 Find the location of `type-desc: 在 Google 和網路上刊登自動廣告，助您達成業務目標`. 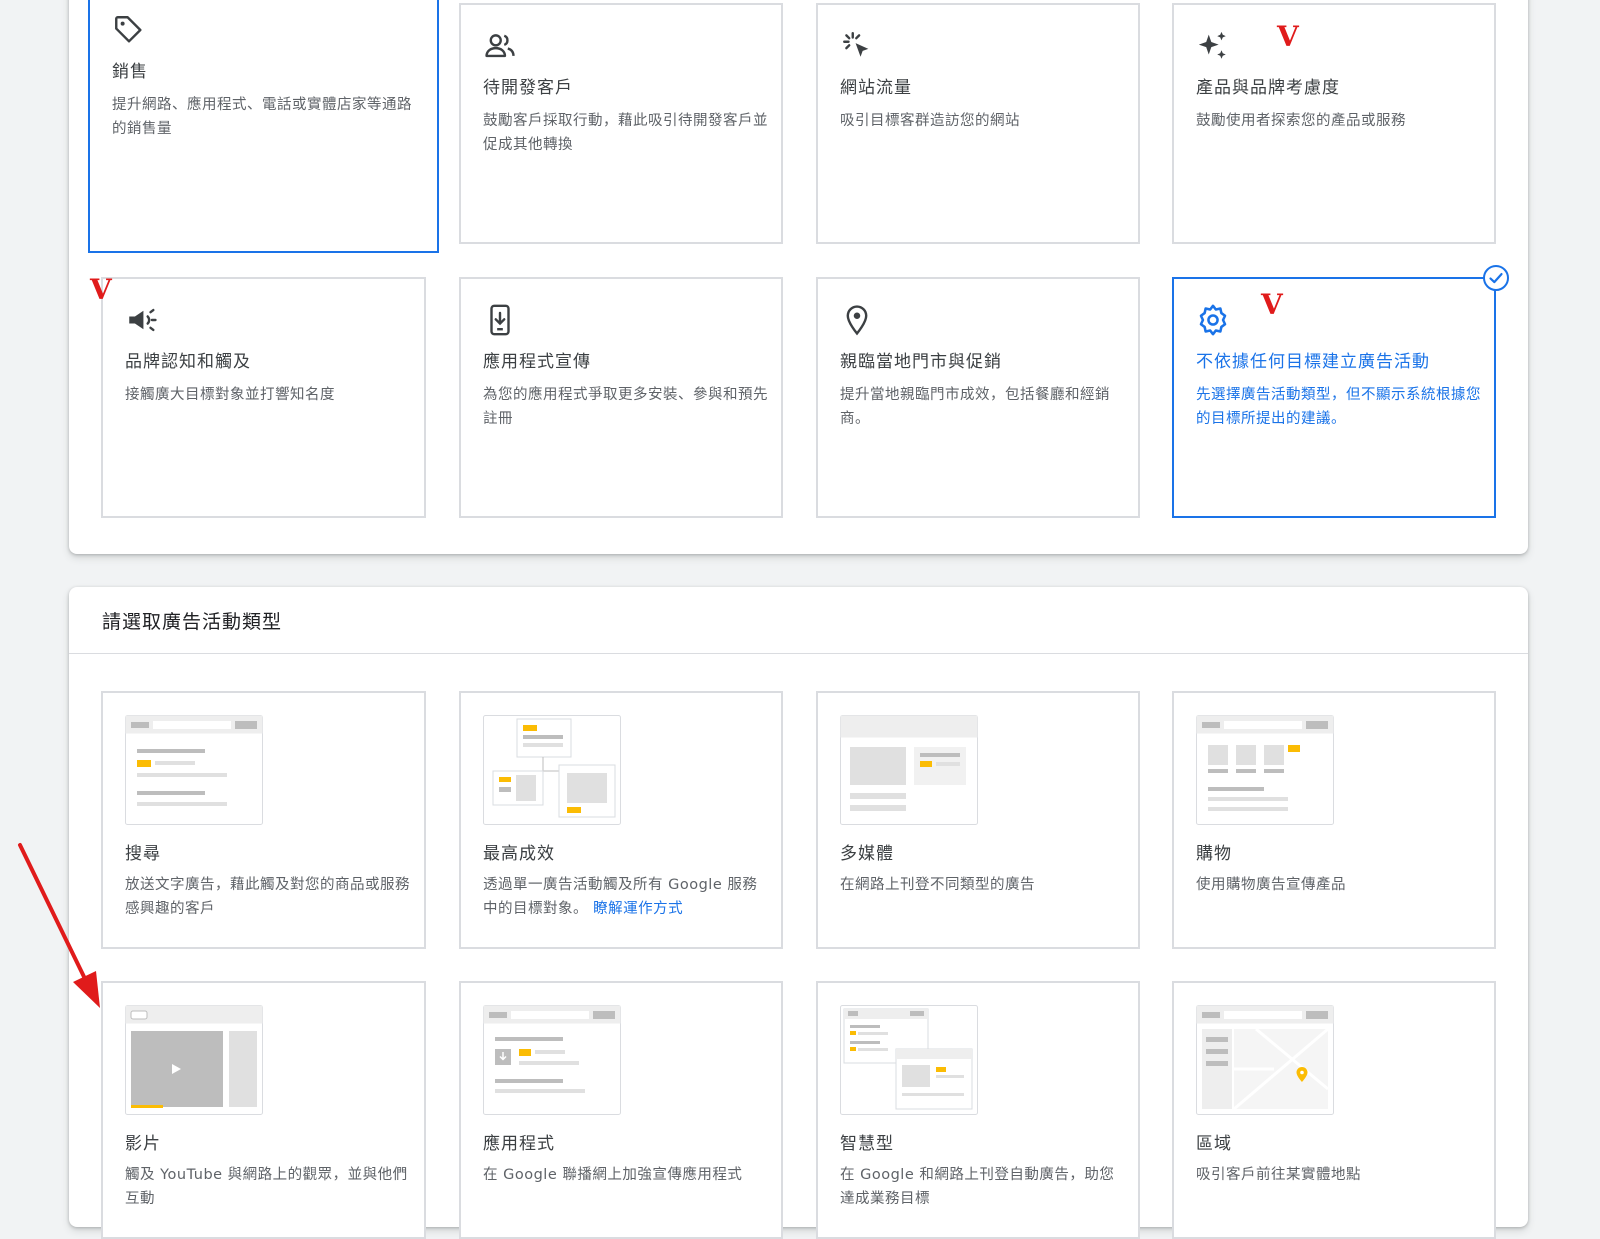

type-desc: 在 Google 和網路上刊登自動廣告，助您達成業務目標 is located at coordinates (977, 1187).